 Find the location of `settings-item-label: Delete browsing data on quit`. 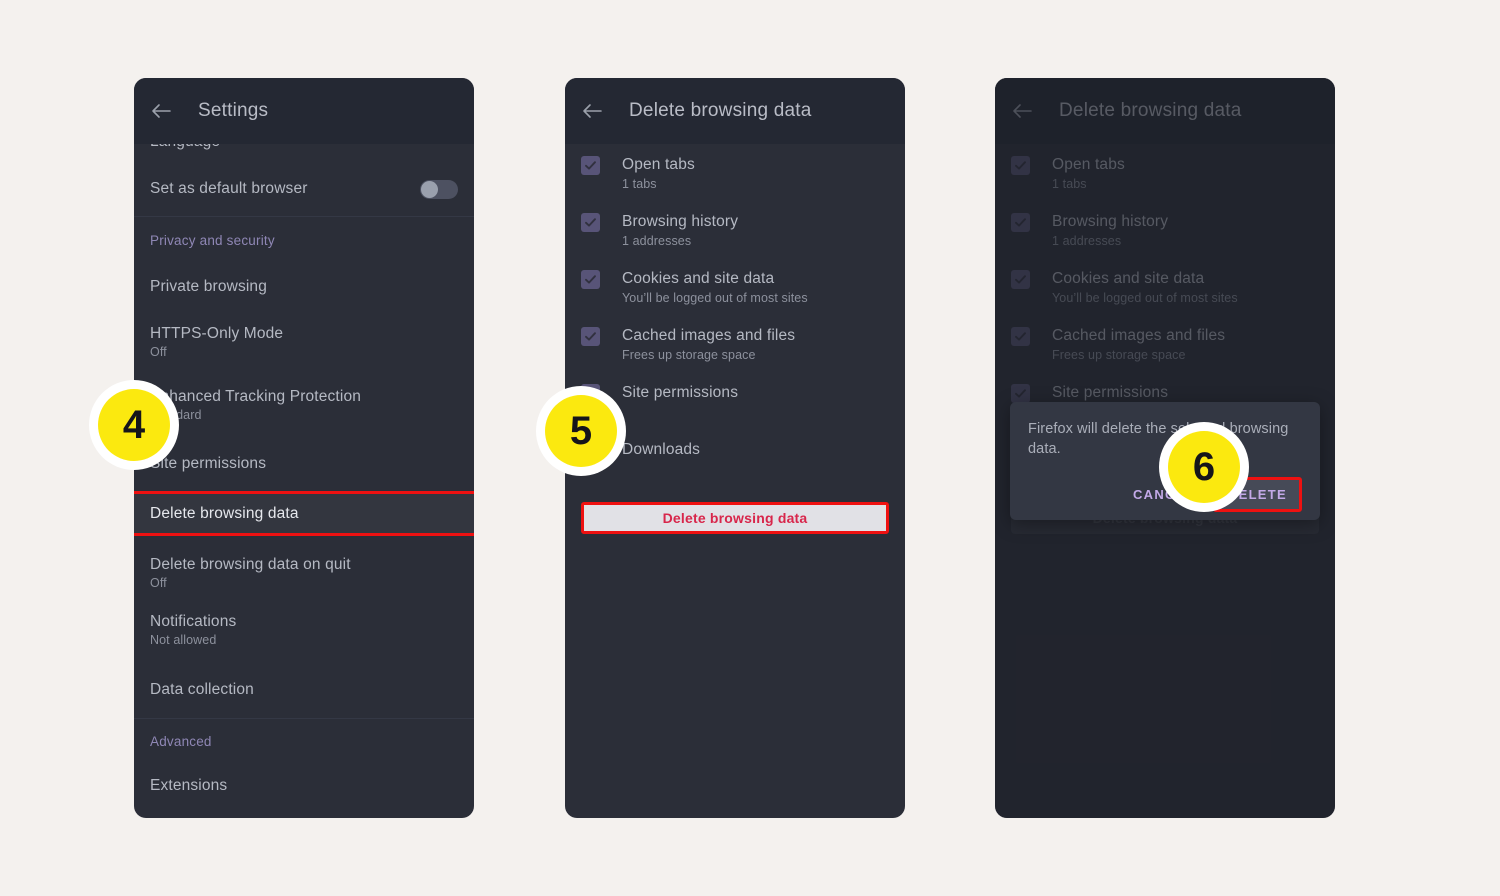

settings-item-label: Delete browsing data on quit is located at coordinates (250, 564).